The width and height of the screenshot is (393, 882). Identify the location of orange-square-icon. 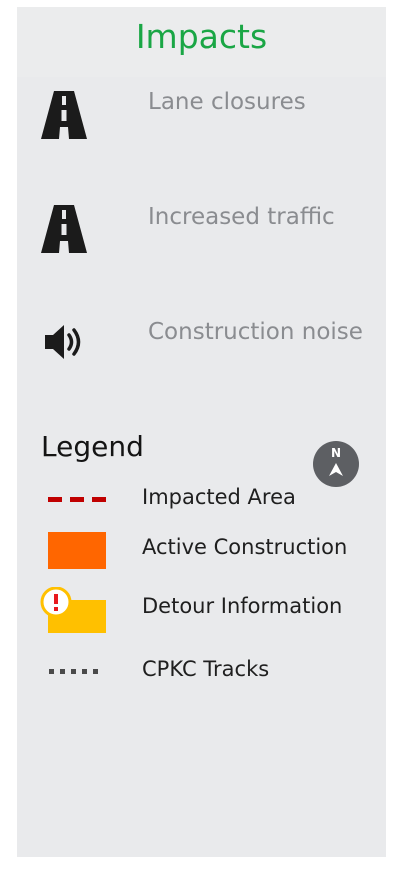
(77, 550).